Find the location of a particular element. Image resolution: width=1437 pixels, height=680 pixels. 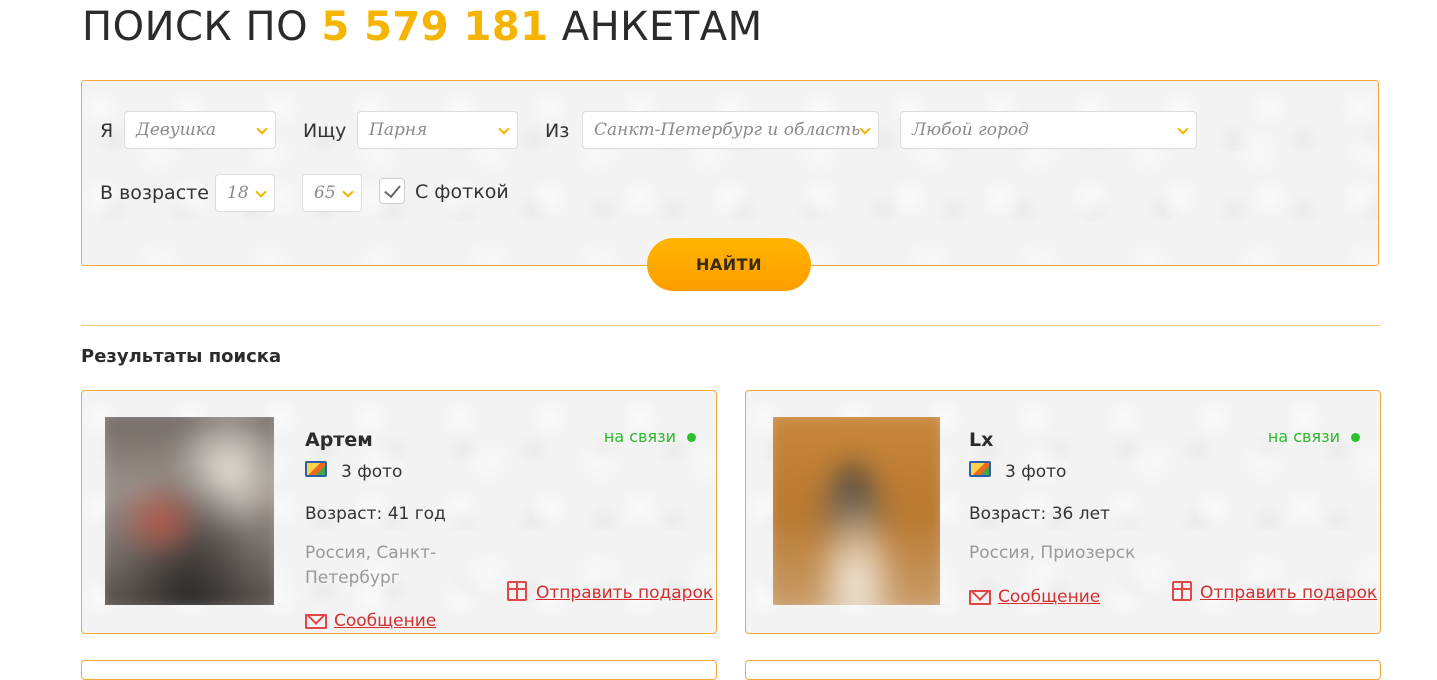

city-select-value: Любой город is located at coordinates (970, 130).